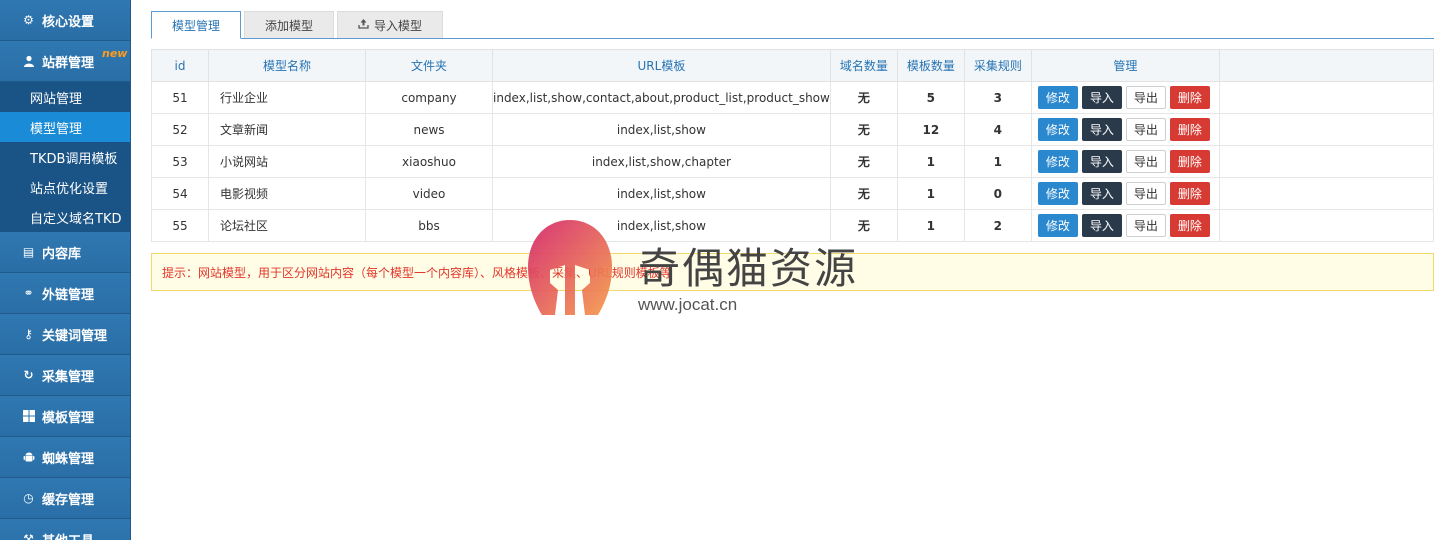 The width and height of the screenshot is (1434, 540). I want to click on sidebar-item-keyword-manage: ⚷ 关键词管理, so click(65, 334).